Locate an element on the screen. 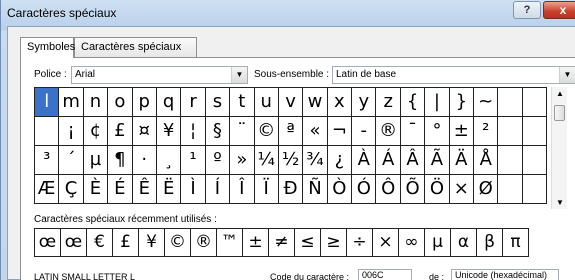 Image resolution: width=575 pixels, height=280 pixels. recent-cell: ≠ is located at coordinates (282, 243).